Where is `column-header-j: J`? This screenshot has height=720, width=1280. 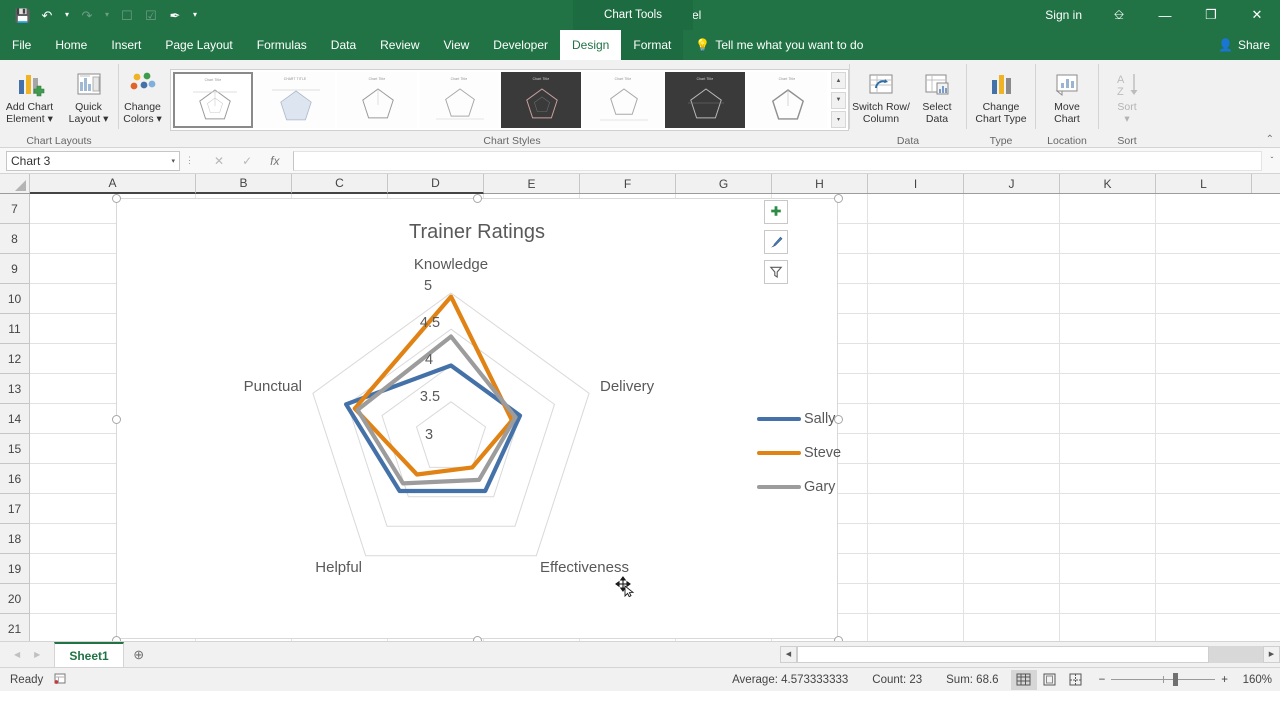
column-header-j: J is located at coordinates (1012, 183).